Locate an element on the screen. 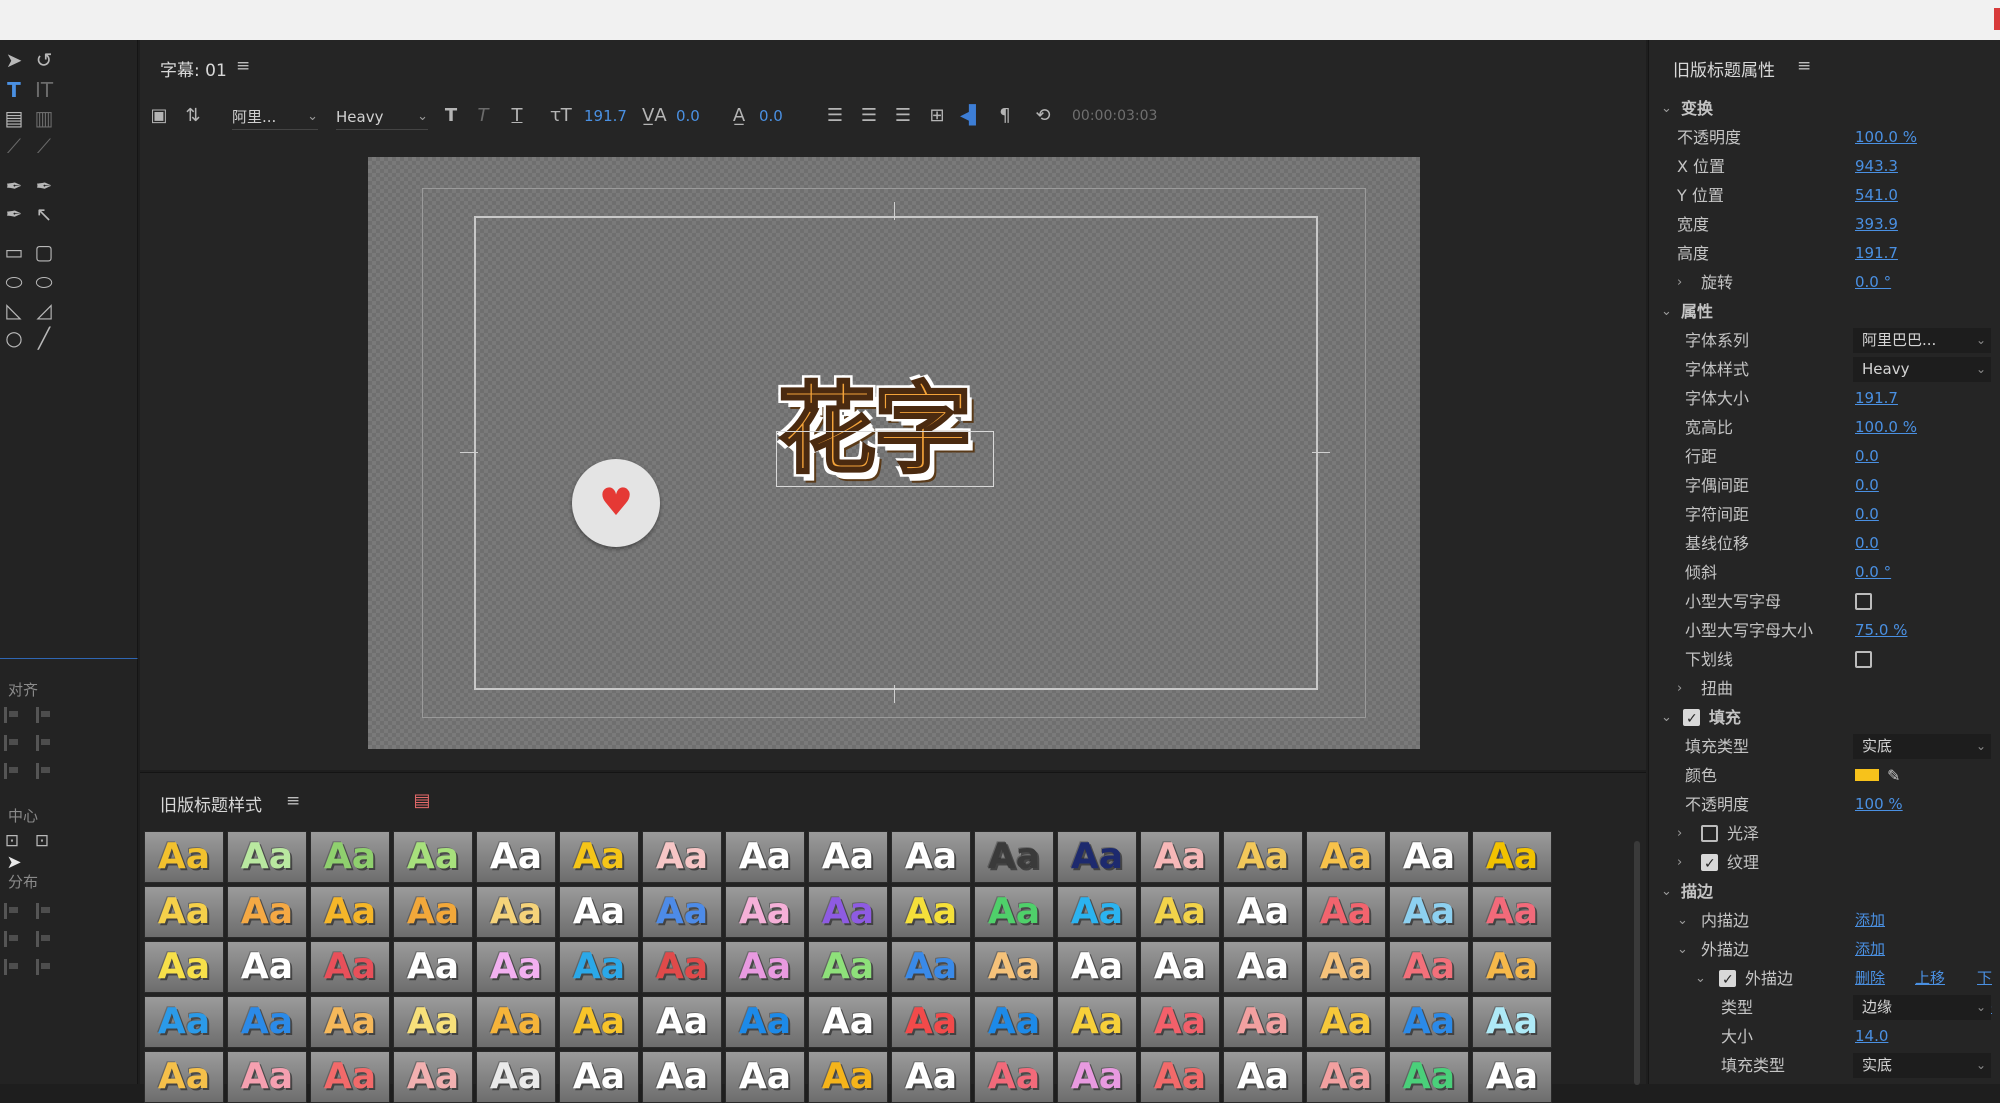 This screenshot has width=2000, height=1103. prop-row-sheen: › 光泽 is located at coordinates (1824, 833).